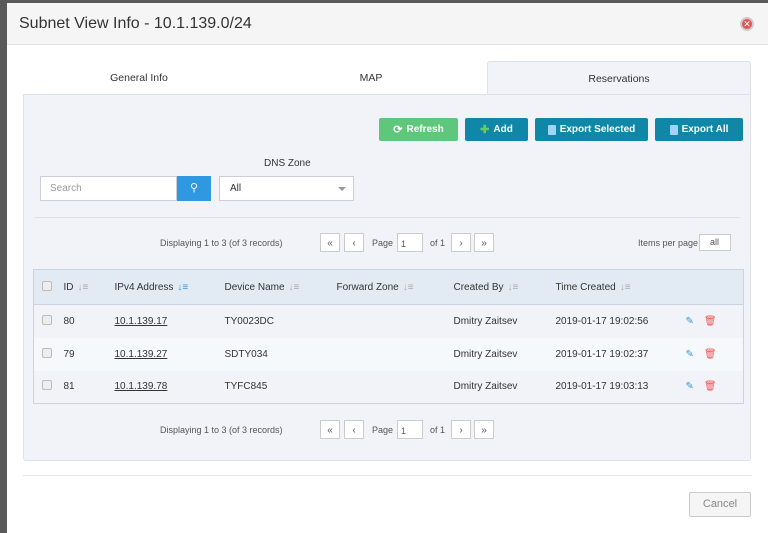  What do you see at coordinates (367, 287) in the screenshot?
I see `column-label: Forward Zone` at bounding box center [367, 287].